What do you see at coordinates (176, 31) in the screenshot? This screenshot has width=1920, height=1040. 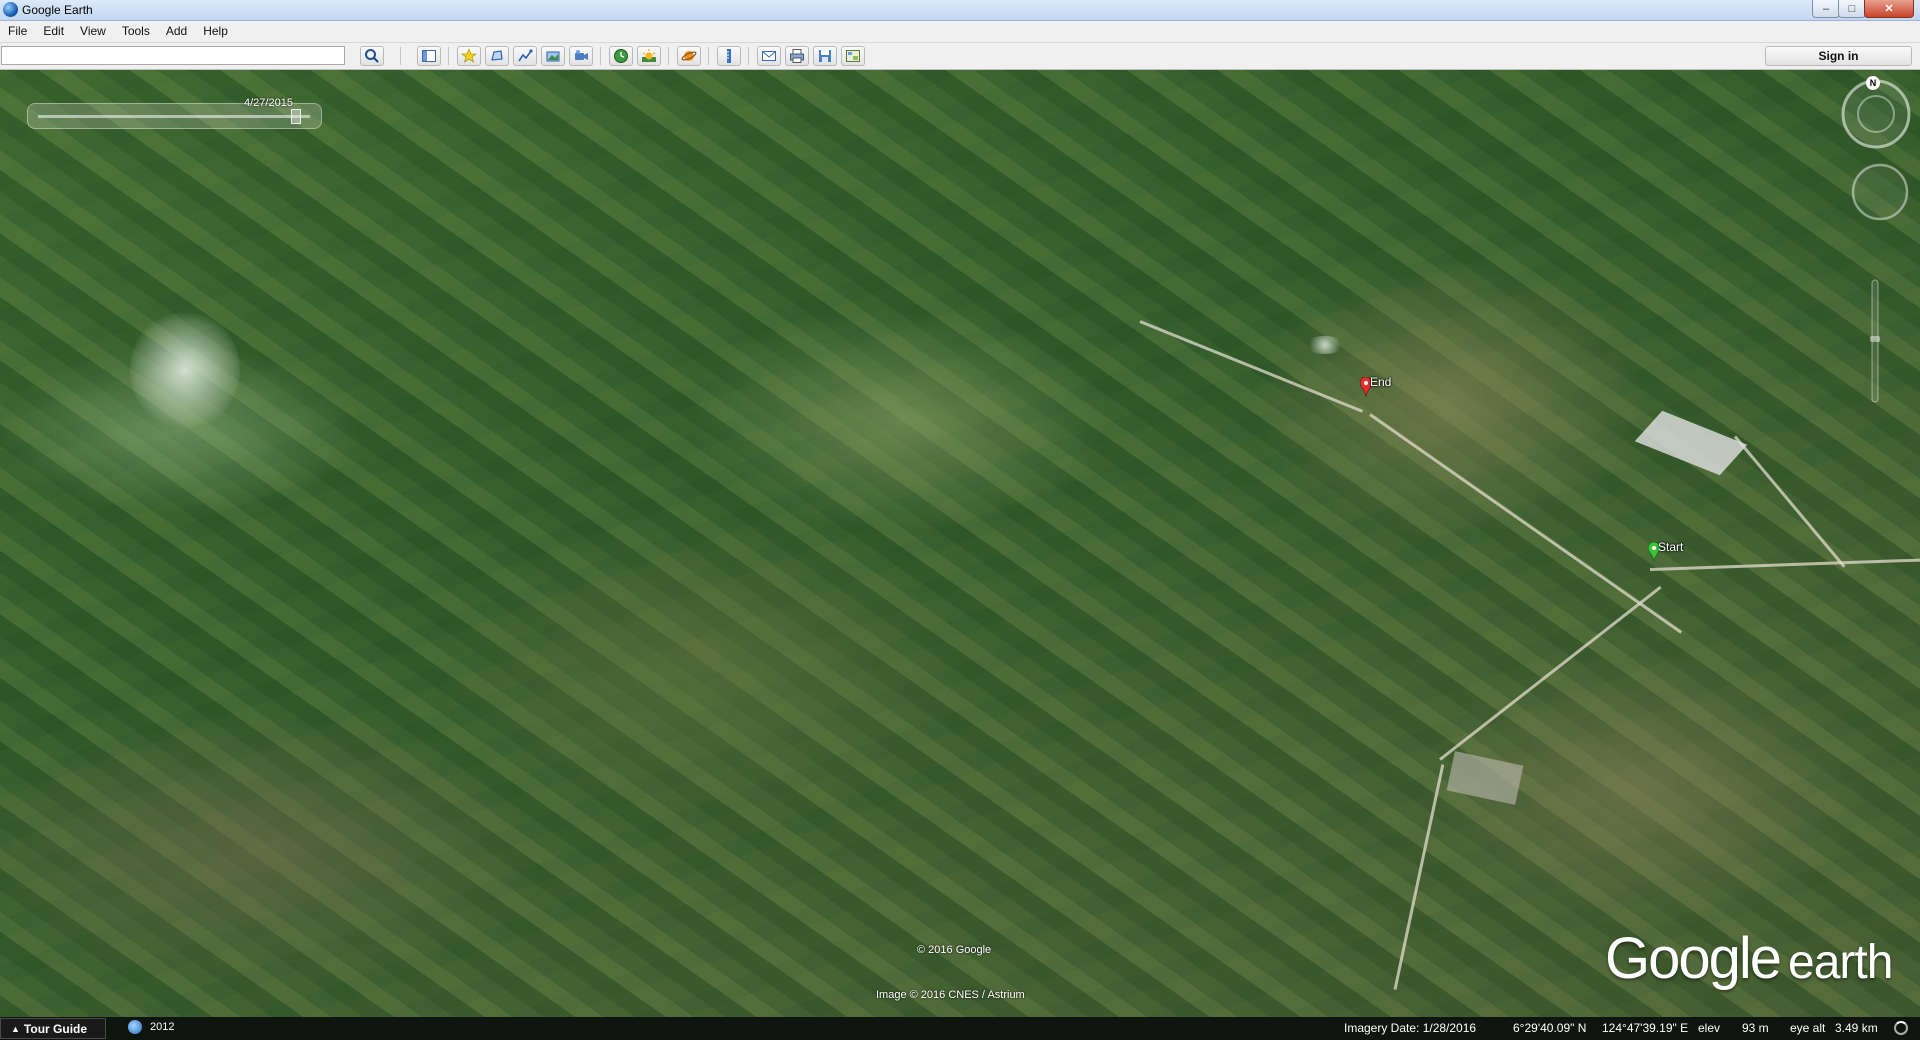 I see `menu-add: Add` at bounding box center [176, 31].